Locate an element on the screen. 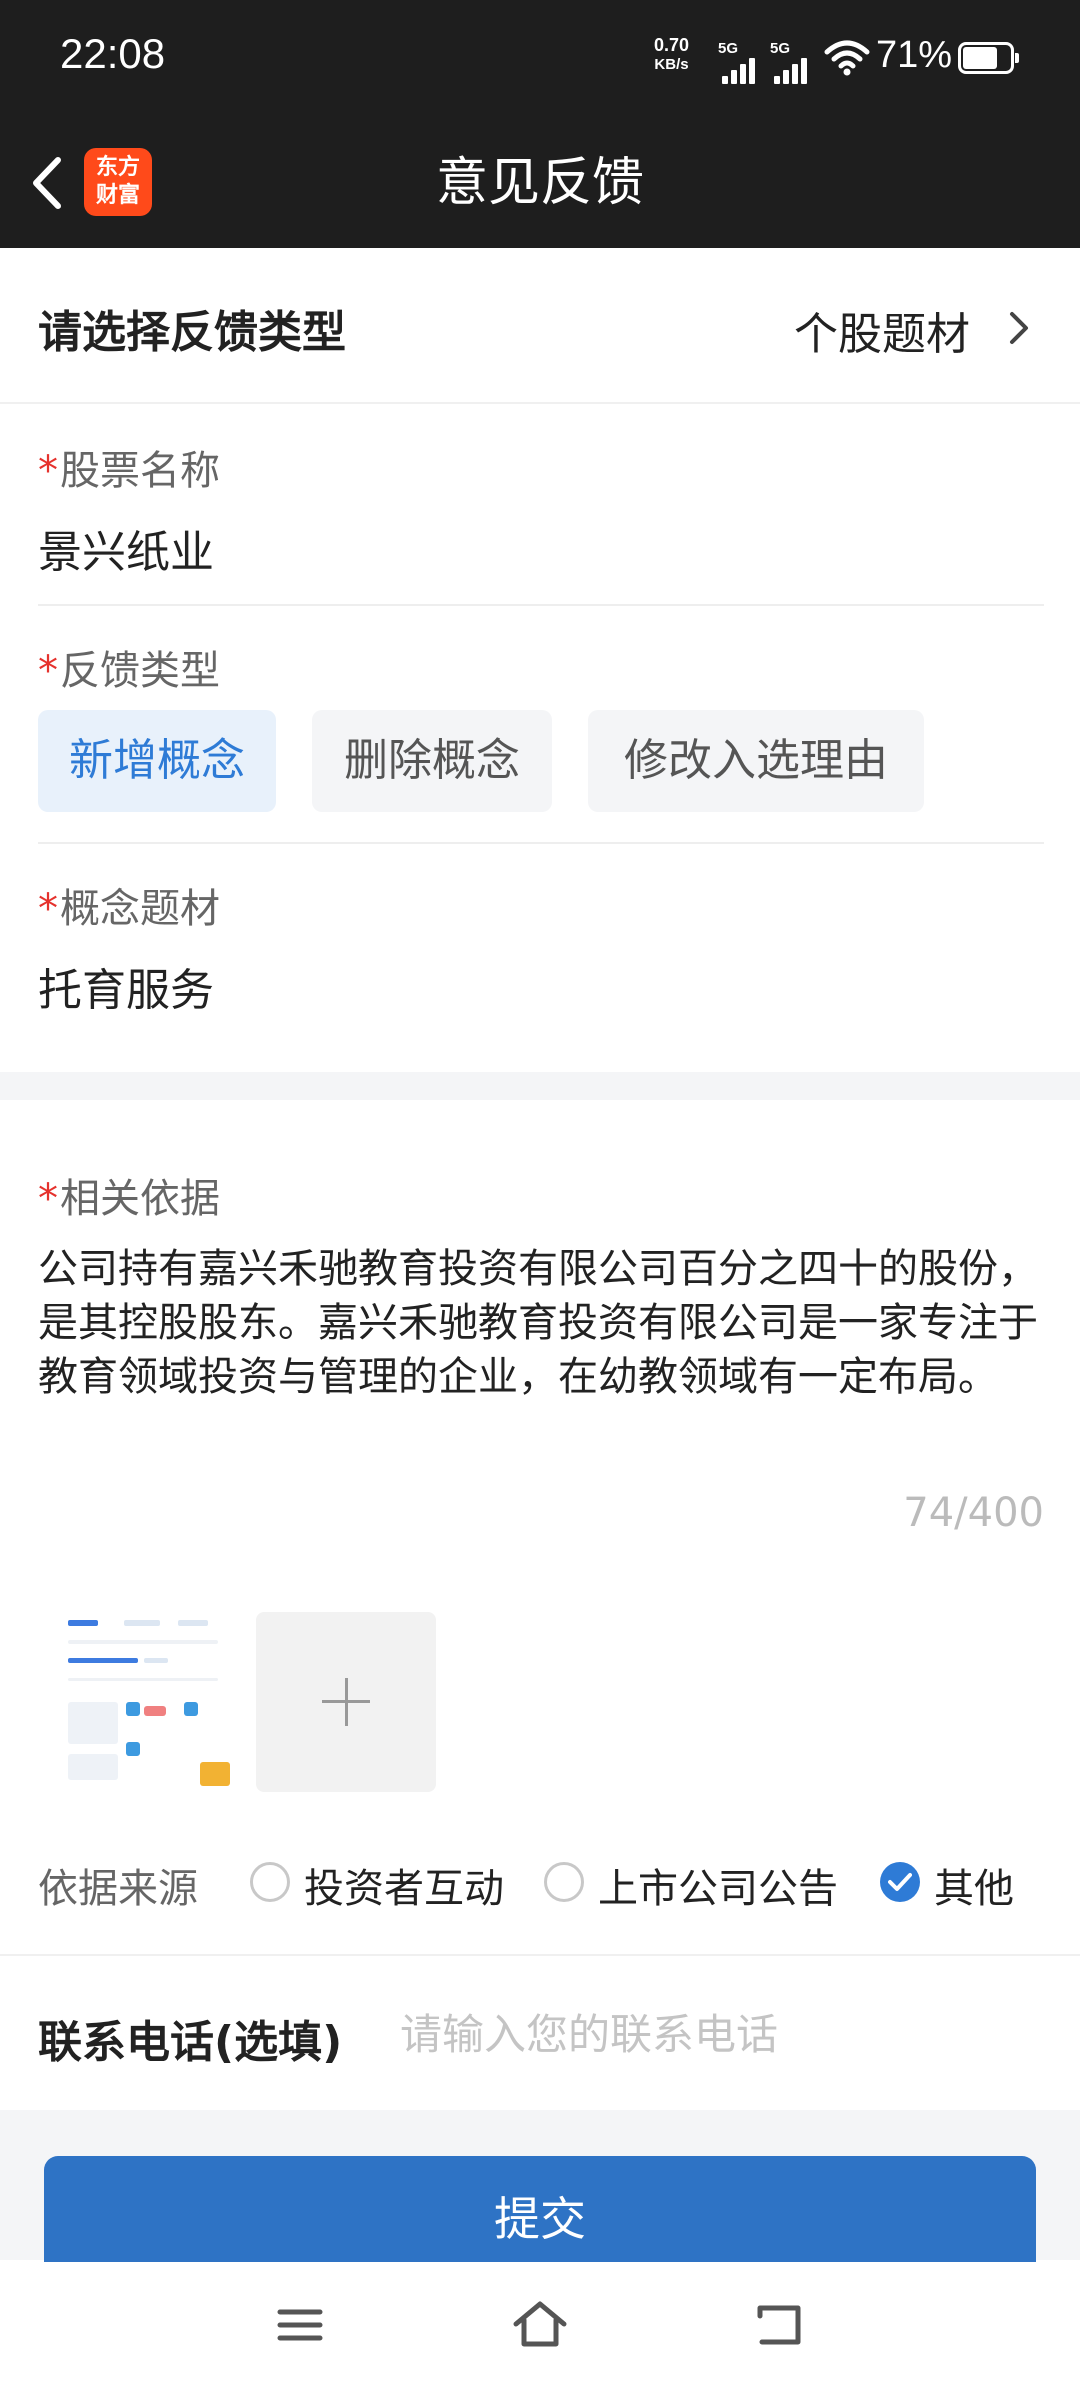 The image size is (1080, 2388). phone-label: 联系电话(选填) is located at coordinates (190, 2042).